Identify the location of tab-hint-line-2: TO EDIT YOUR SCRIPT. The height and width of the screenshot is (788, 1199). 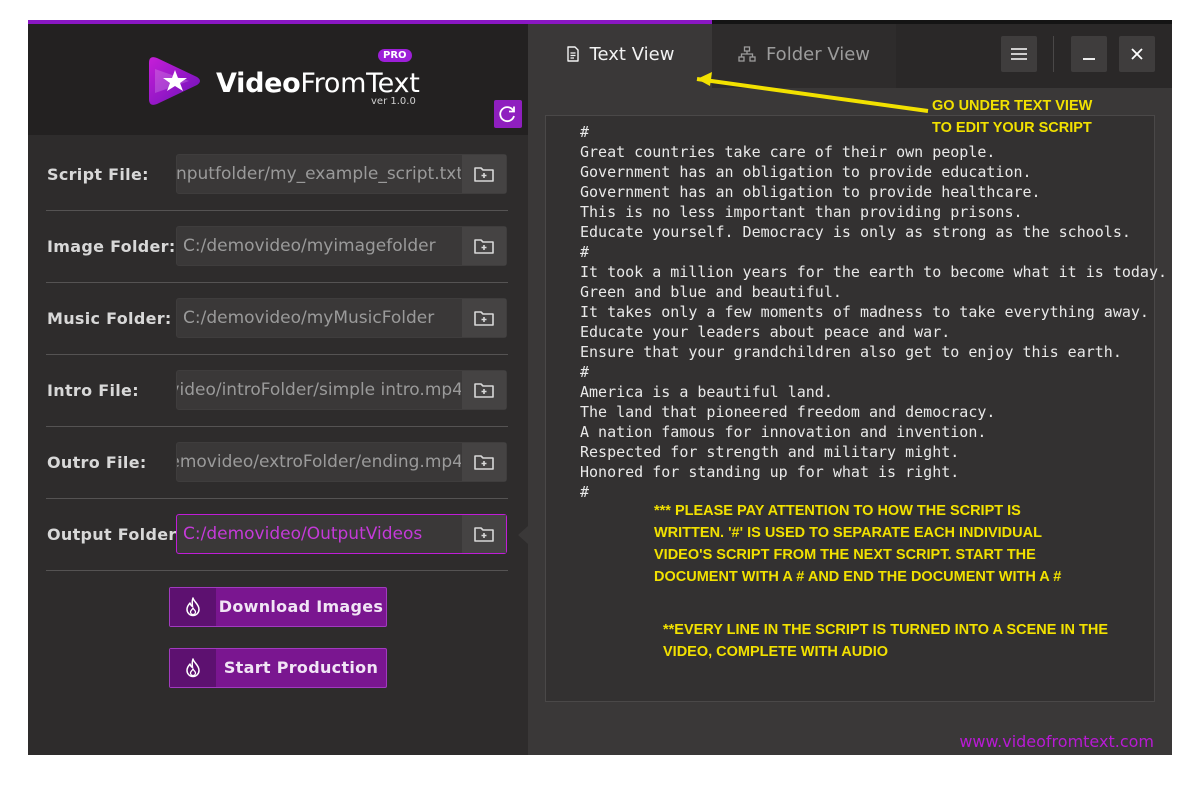
(1012, 128).